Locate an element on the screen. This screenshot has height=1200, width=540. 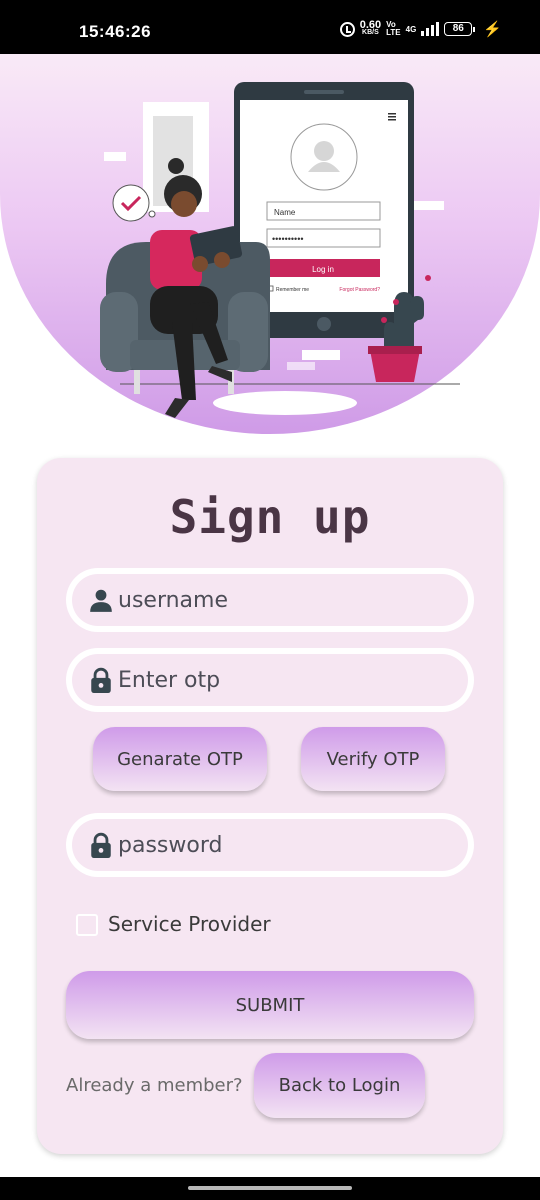
submit-button: SUBMIT is located at coordinates (270, 1005).